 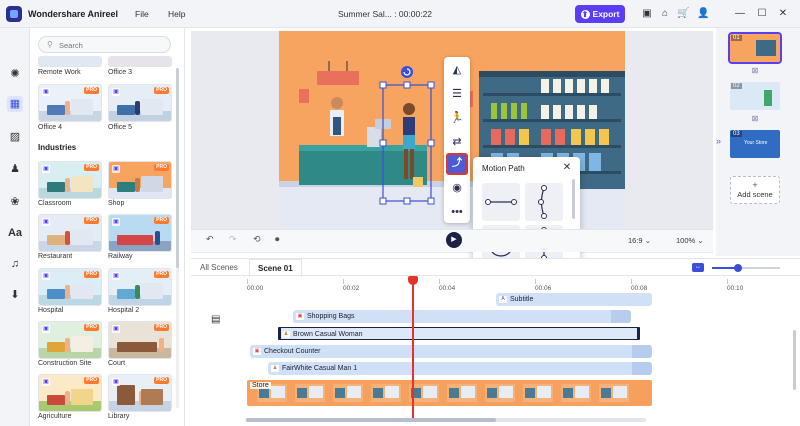 I want to click on scene-caption: Your Store, so click(x=756, y=143).